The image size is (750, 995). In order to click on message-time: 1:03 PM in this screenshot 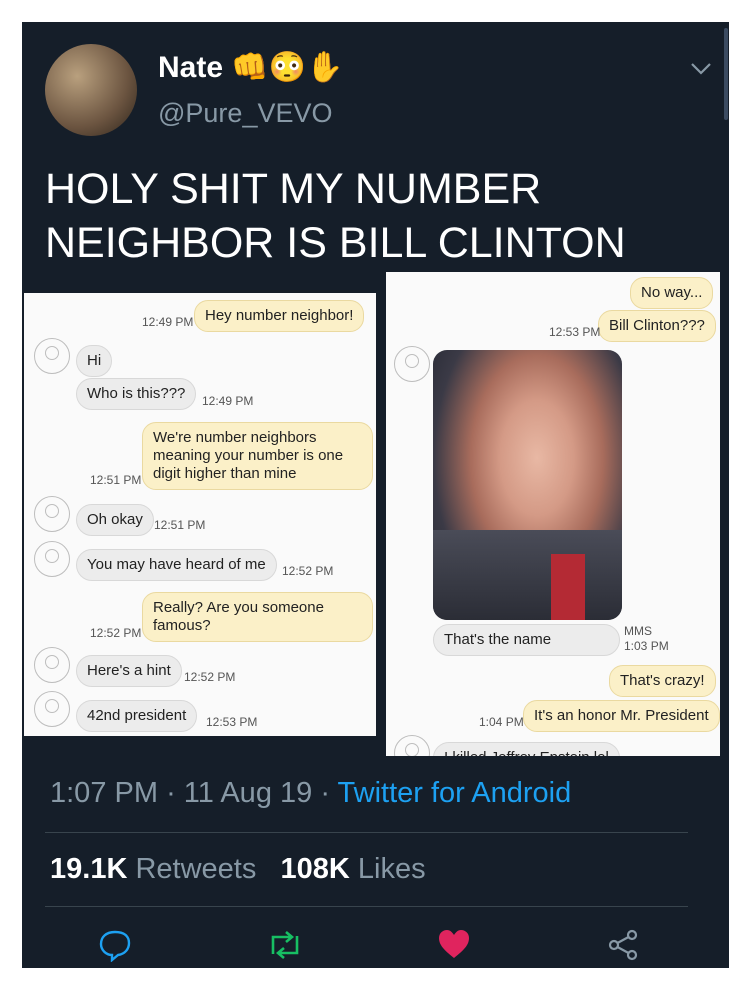, I will do `click(646, 646)`.